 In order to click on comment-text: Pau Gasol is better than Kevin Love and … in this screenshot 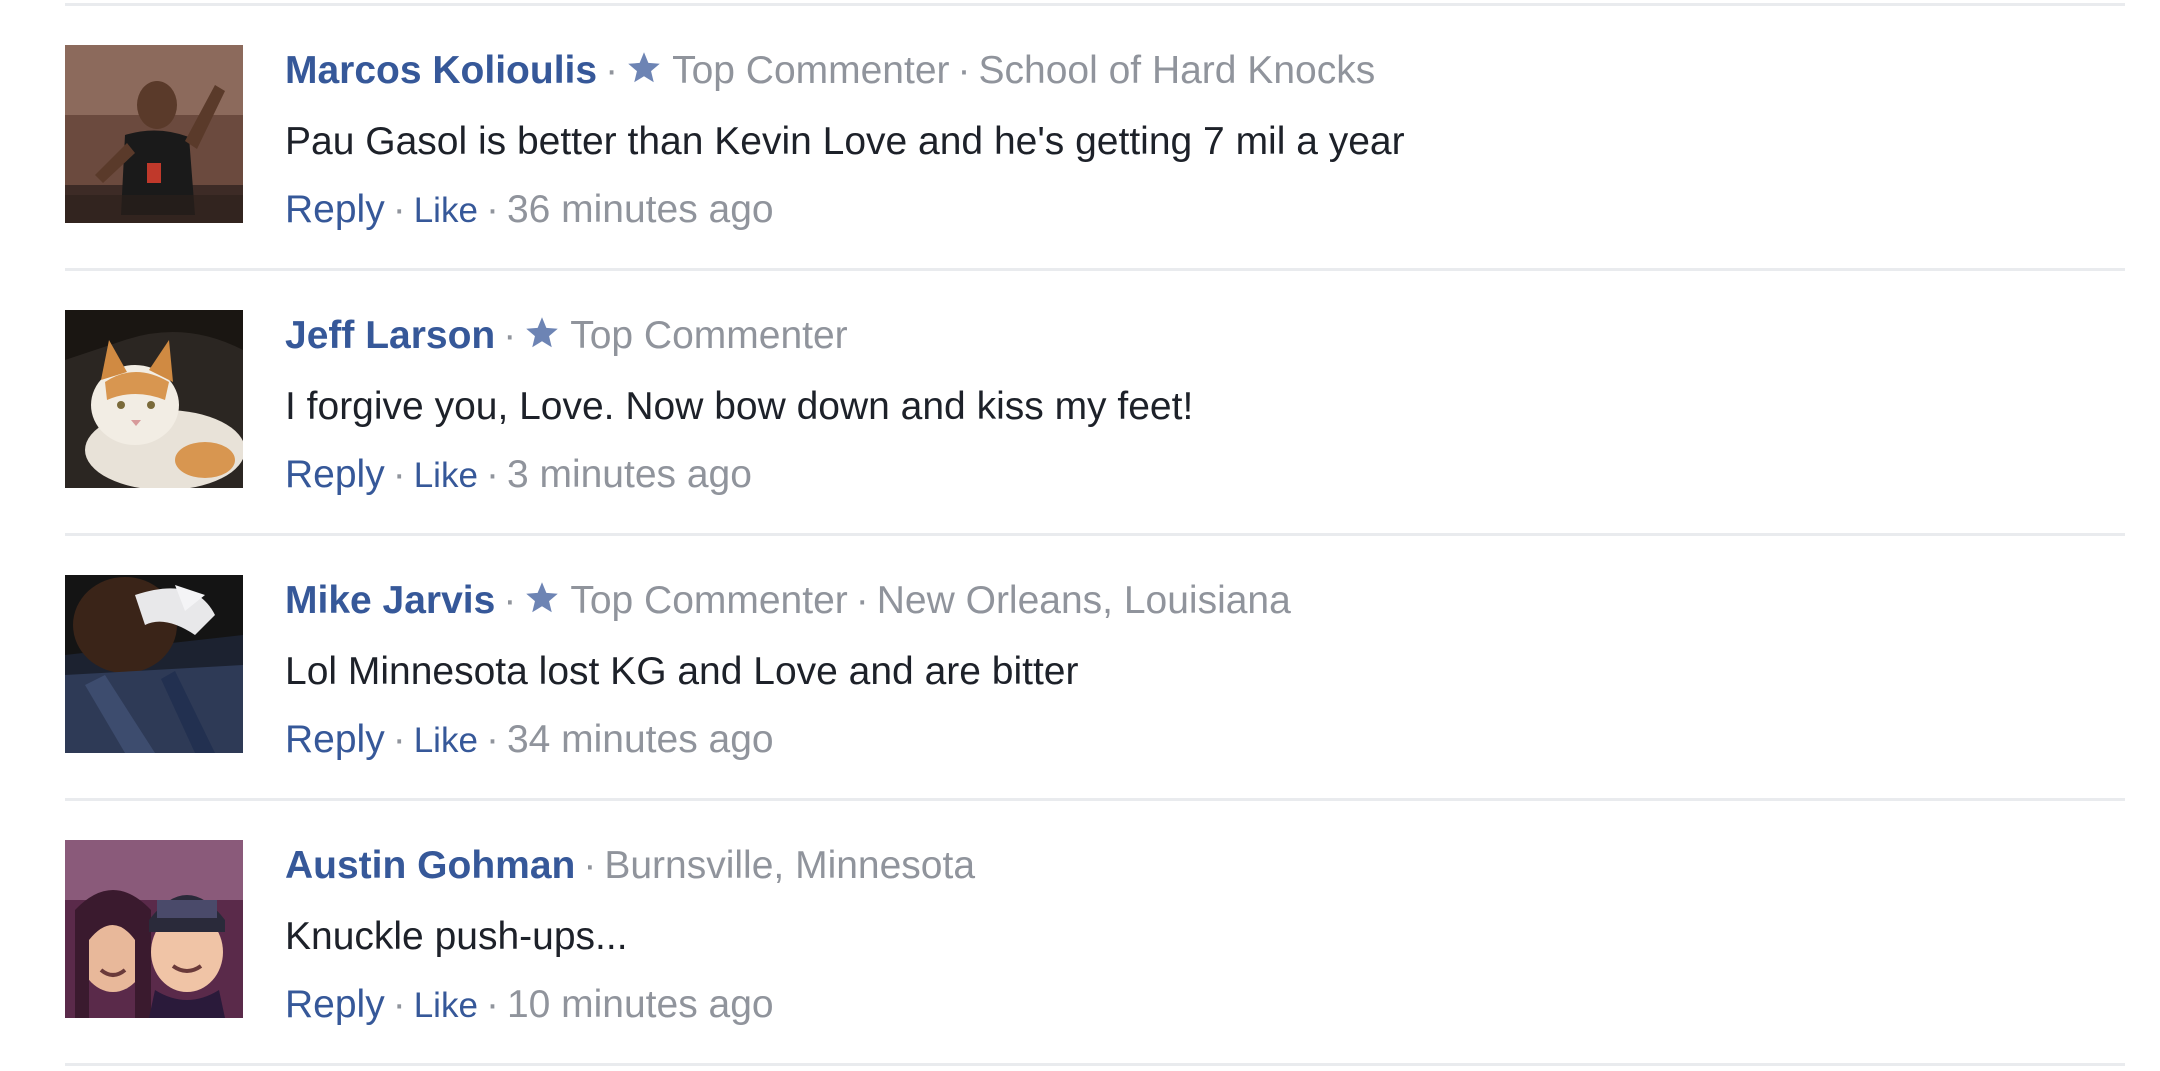, I will do `click(845, 141)`.